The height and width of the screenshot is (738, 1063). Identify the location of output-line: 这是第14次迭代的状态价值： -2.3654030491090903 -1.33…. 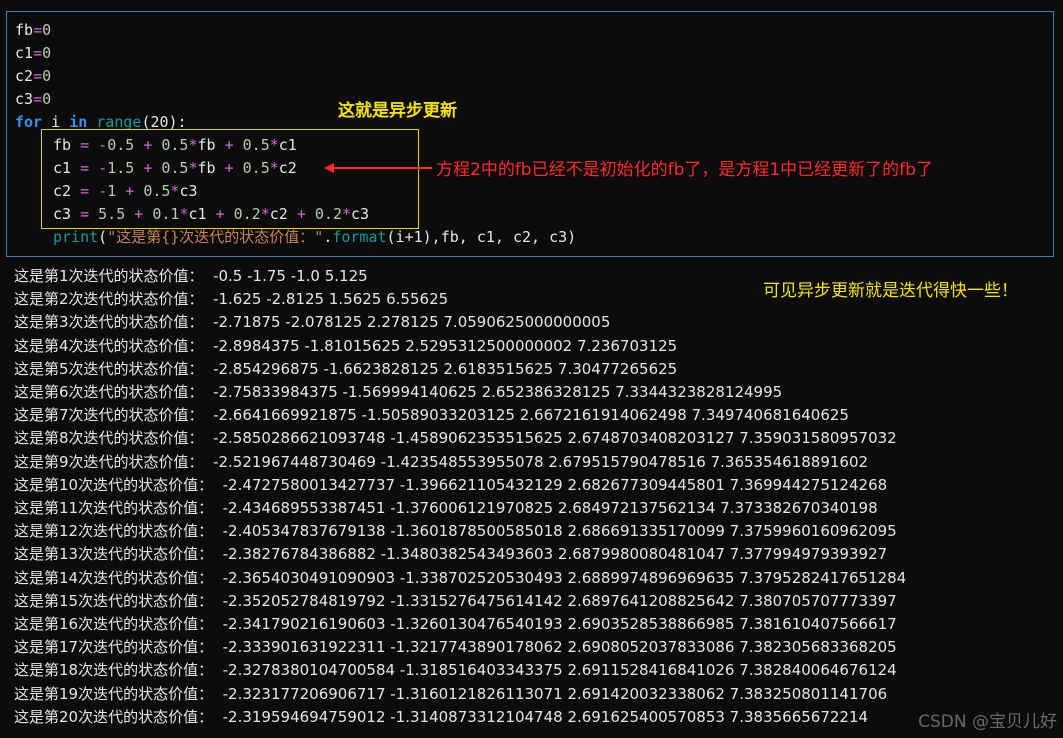
(460, 577).